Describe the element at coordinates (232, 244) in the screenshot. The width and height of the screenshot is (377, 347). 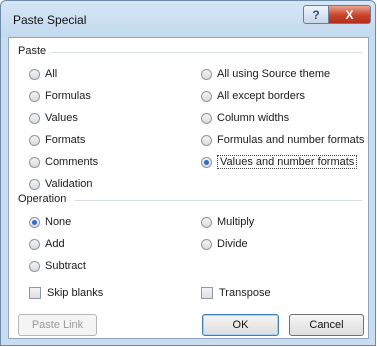
I see `option-label: Divide` at that location.